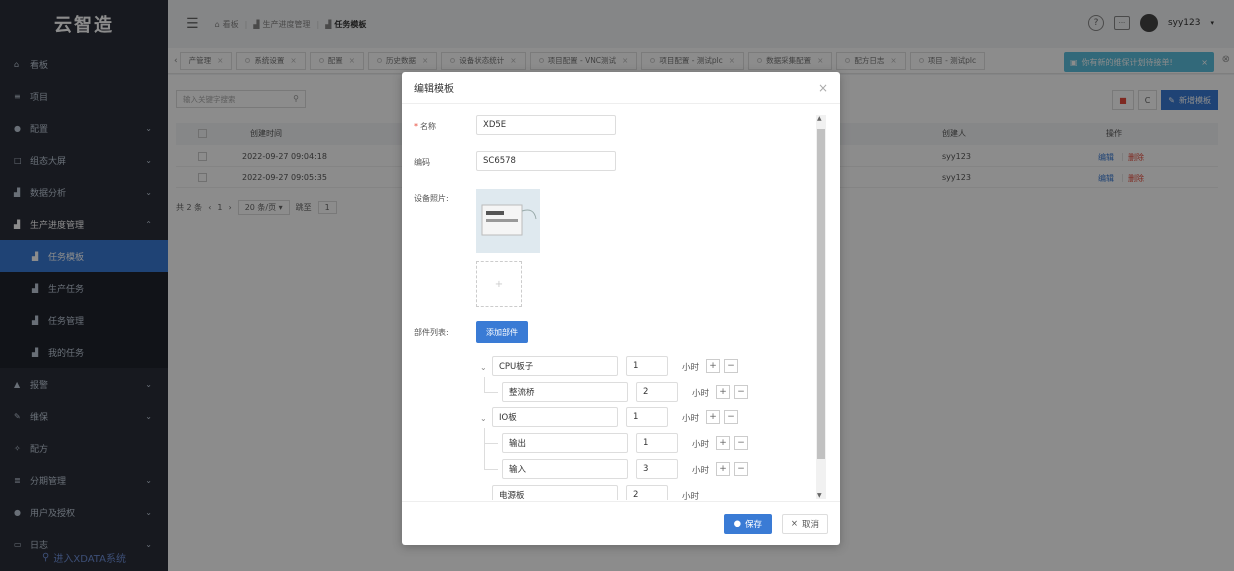 The width and height of the screenshot is (1234, 571). Describe the element at coordinates (621, 88) in the screenshot. I see `dialog-header: 编辑模板 ×` at that location.